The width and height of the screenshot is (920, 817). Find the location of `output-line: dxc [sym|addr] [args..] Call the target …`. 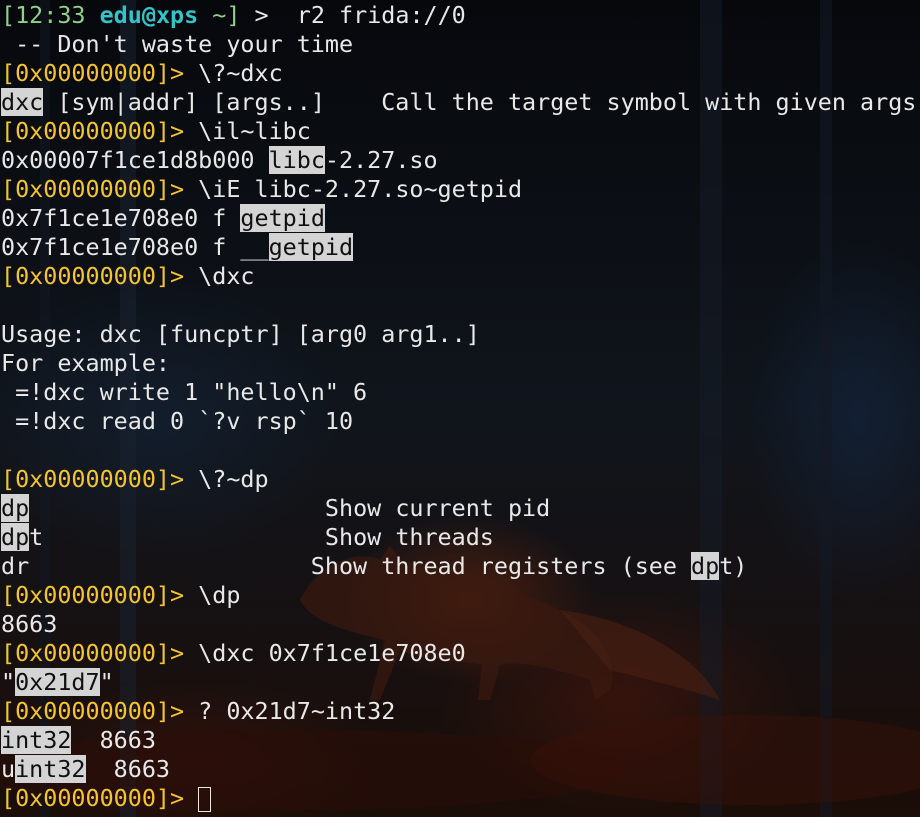

output-line: dxc [sym|addr] [args..] Call the target … is located at coordinates (460, 102).